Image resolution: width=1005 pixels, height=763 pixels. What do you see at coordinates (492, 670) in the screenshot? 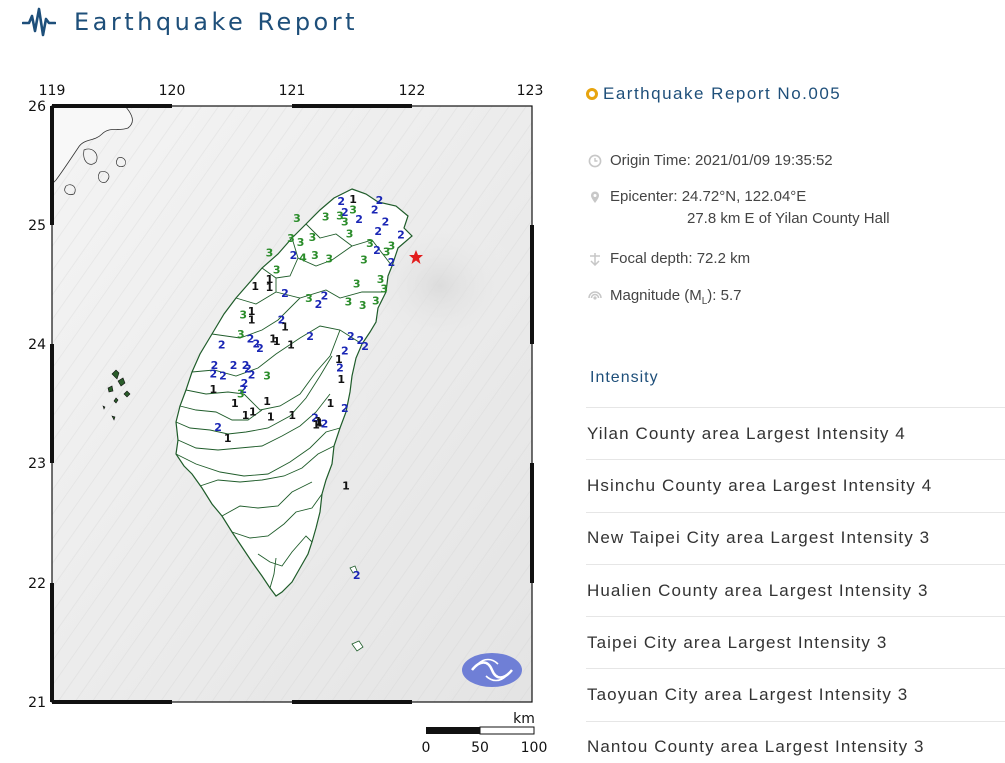
I see `cwb-logo-icon` at bounding box center [492, 670].